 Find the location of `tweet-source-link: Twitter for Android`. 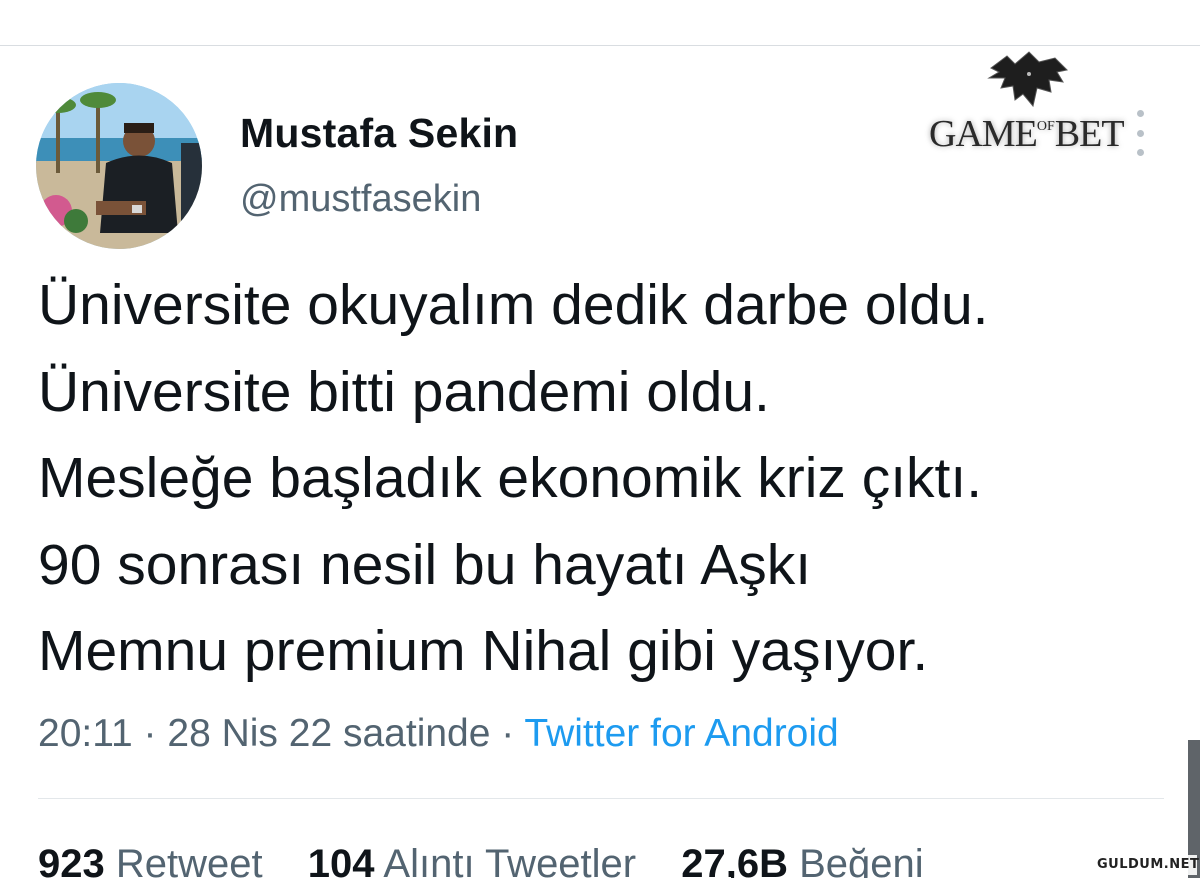

tweet-source-link: Twitter for Android is located at coordinates (681, 733).